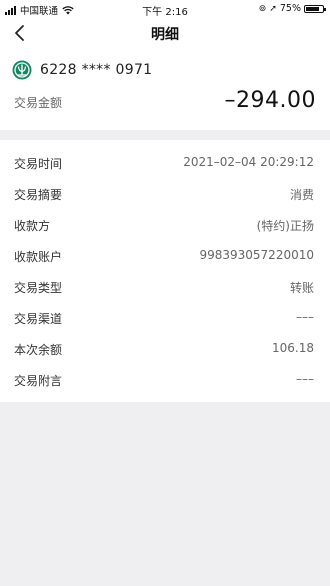 This screenshot has width=330, height=586. I want to click on detail-label: 交易摘要, so click(38, 195).